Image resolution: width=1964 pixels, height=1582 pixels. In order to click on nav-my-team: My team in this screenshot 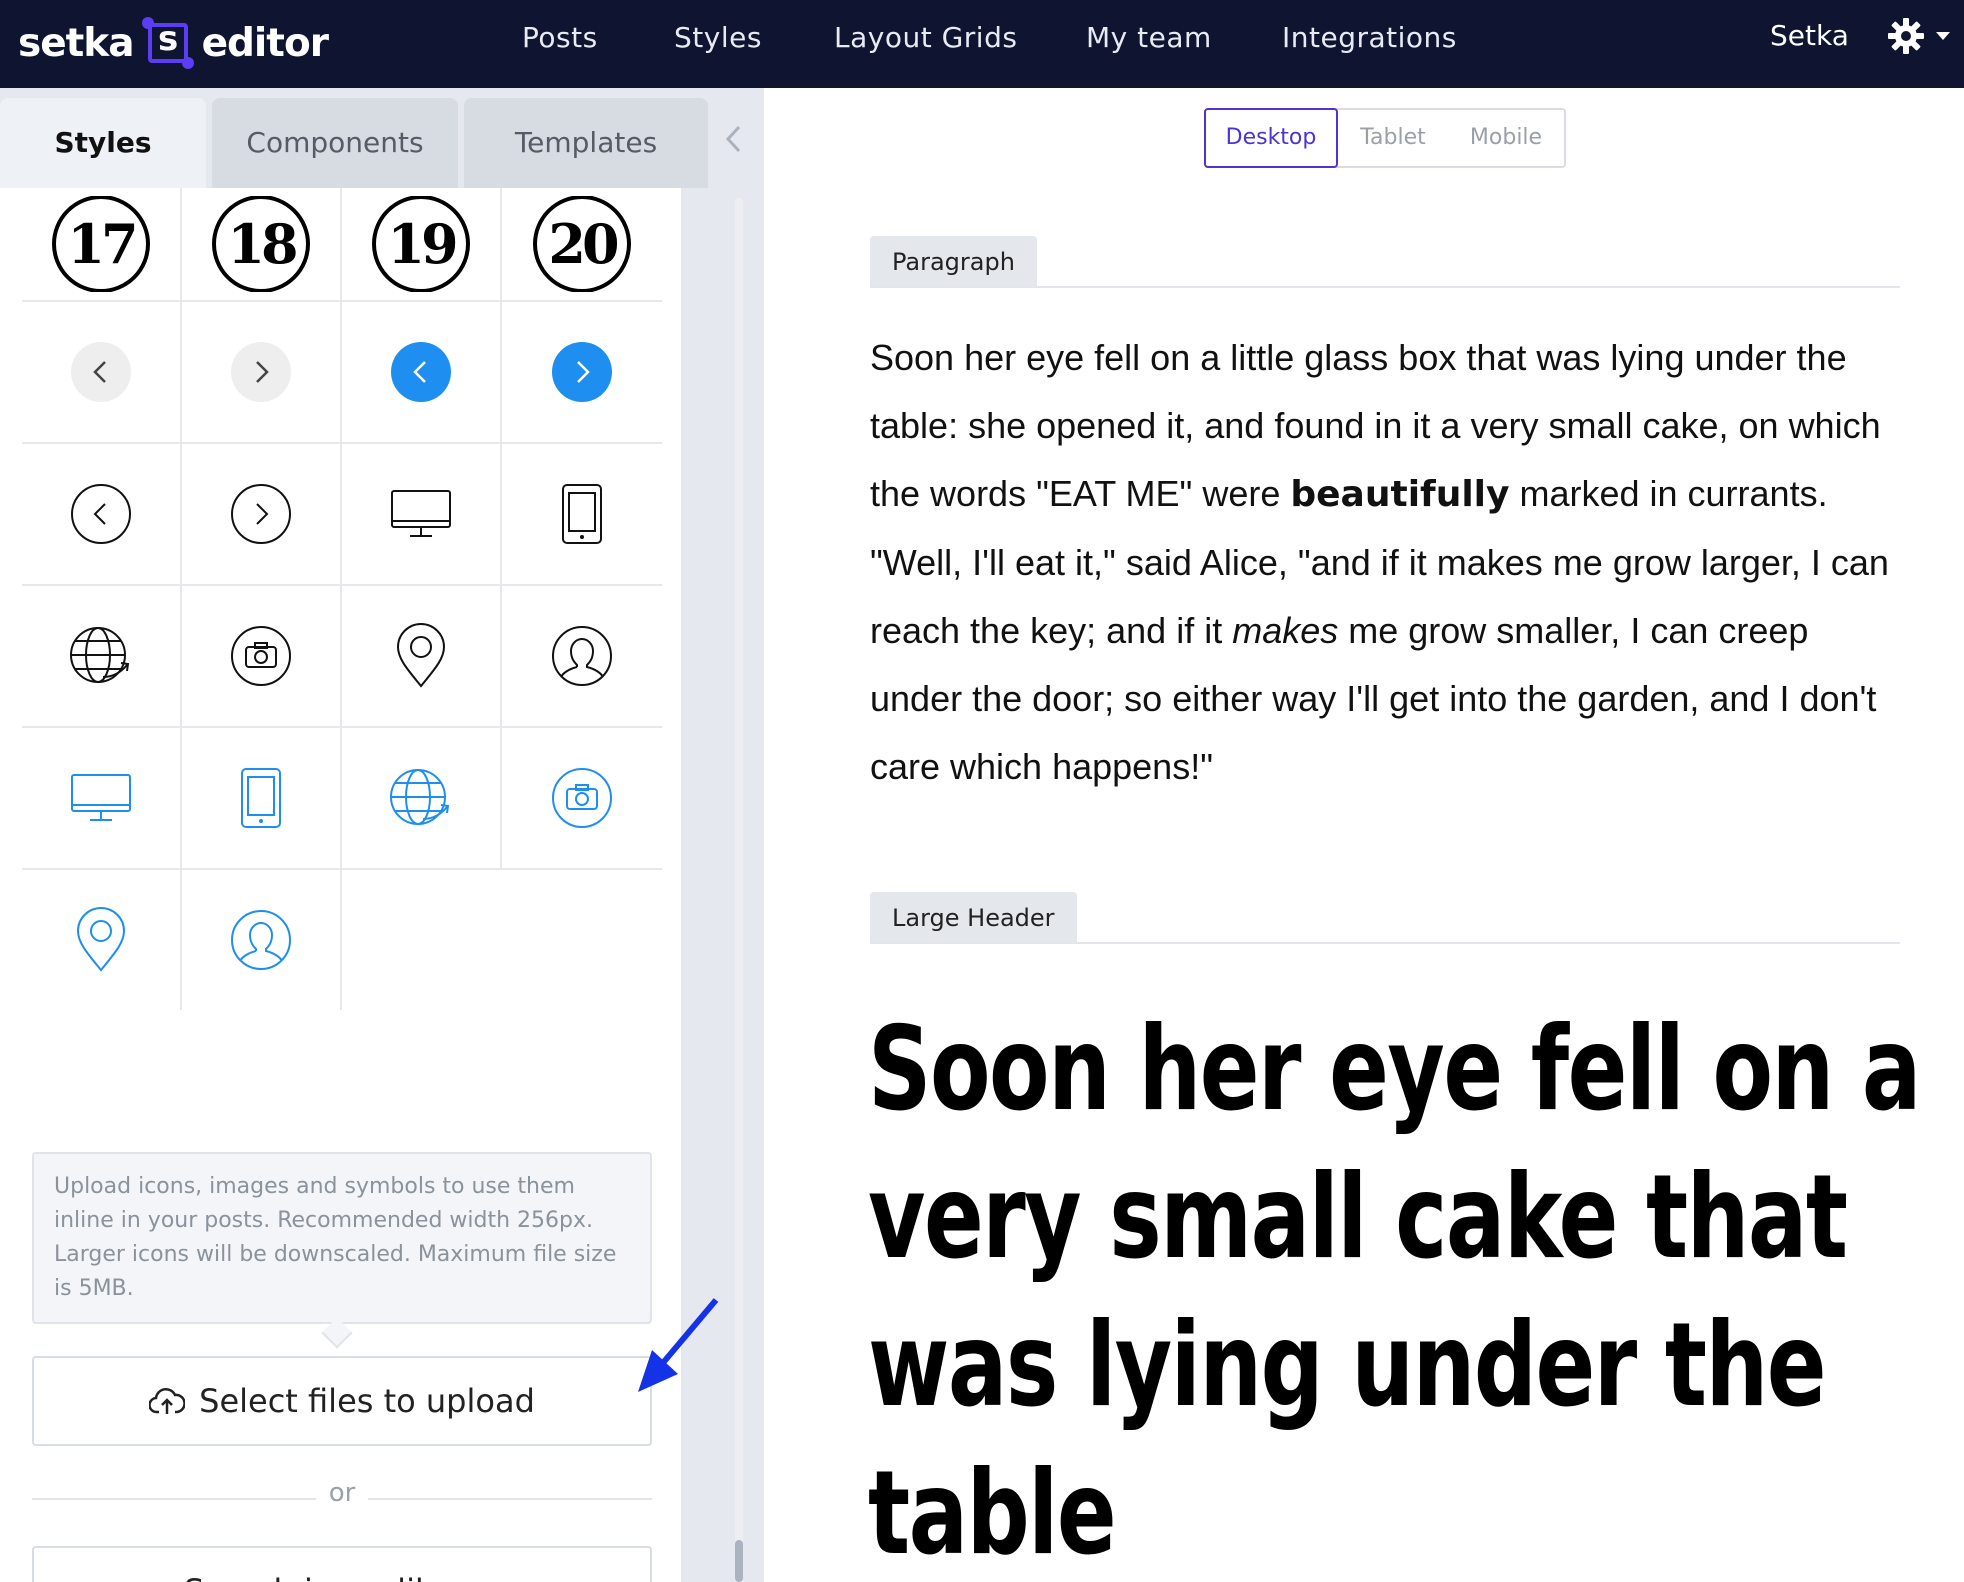, I will do `click(1149, 38)`.